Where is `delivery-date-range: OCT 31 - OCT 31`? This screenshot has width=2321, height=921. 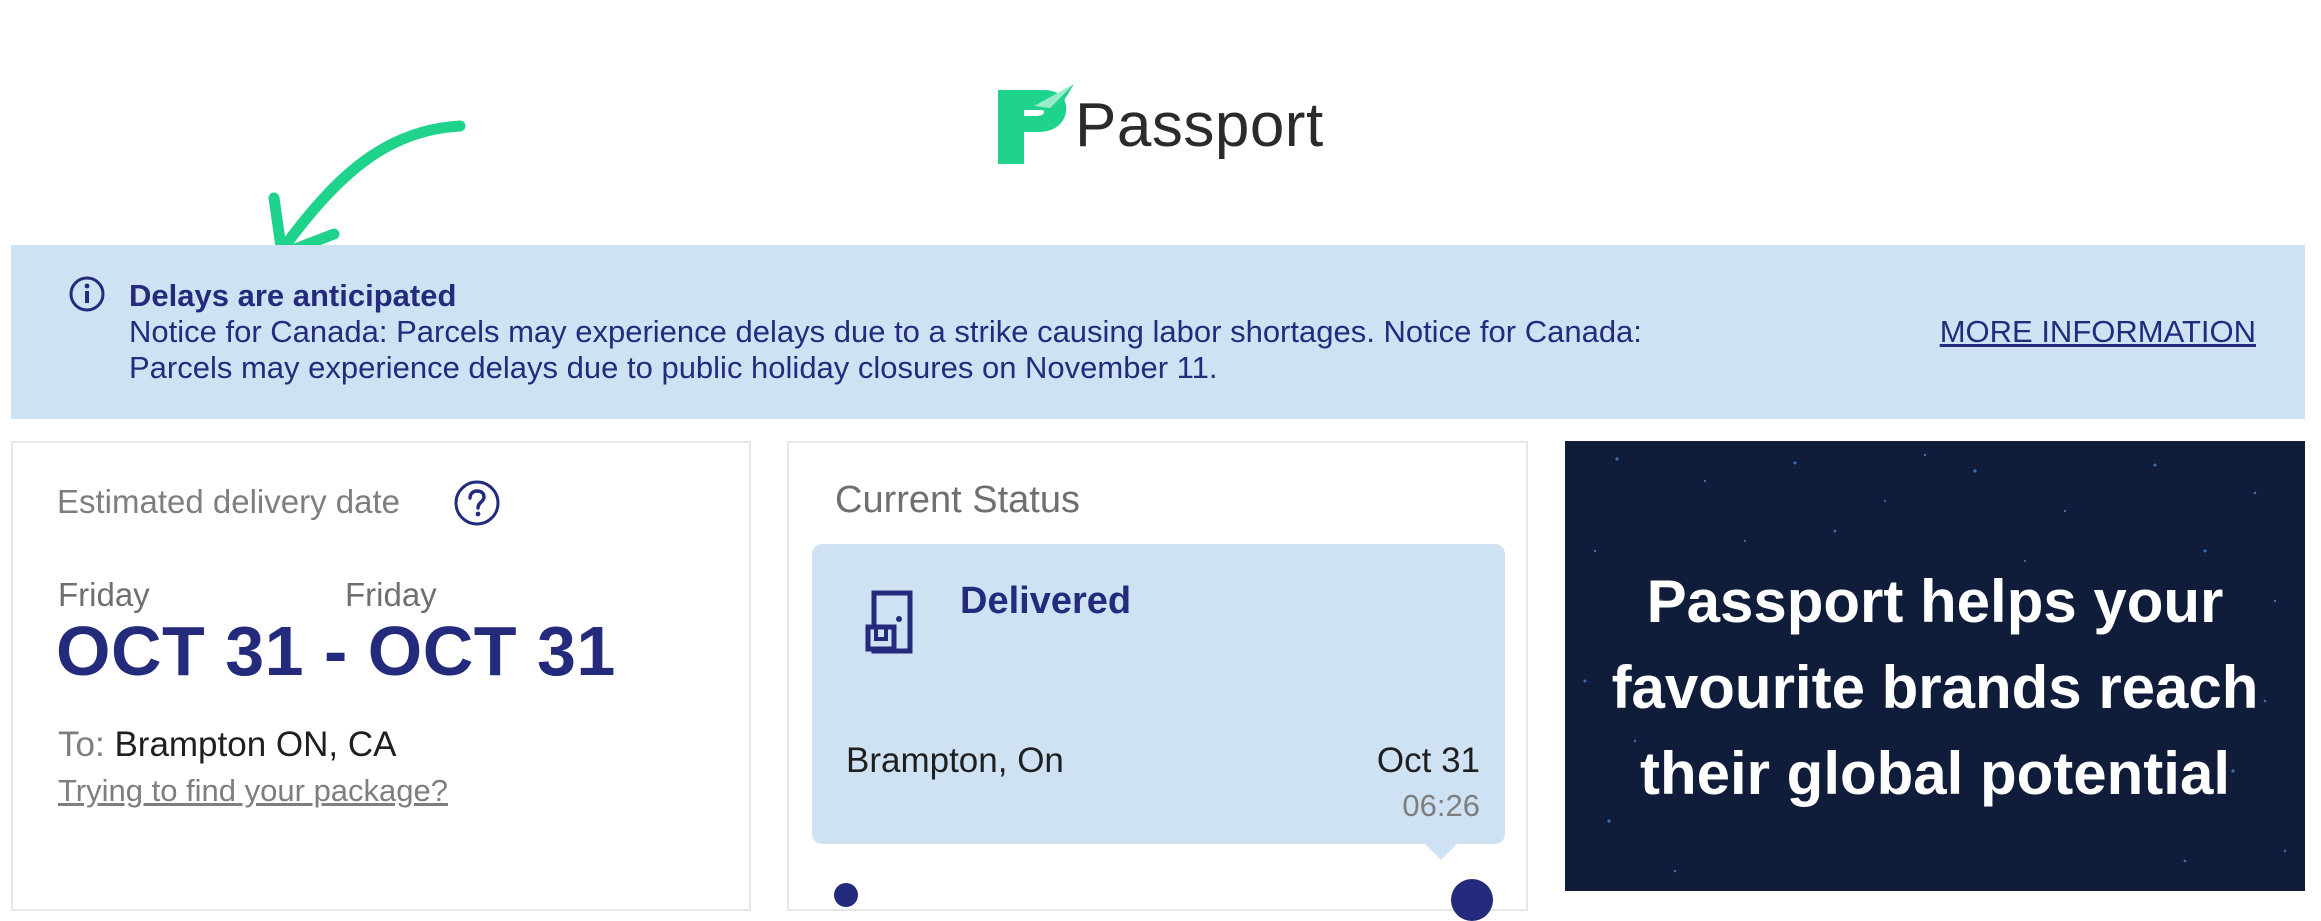 delivery-date-range: OCT 31 - OCT 31 is located at coordinates (336, 651).